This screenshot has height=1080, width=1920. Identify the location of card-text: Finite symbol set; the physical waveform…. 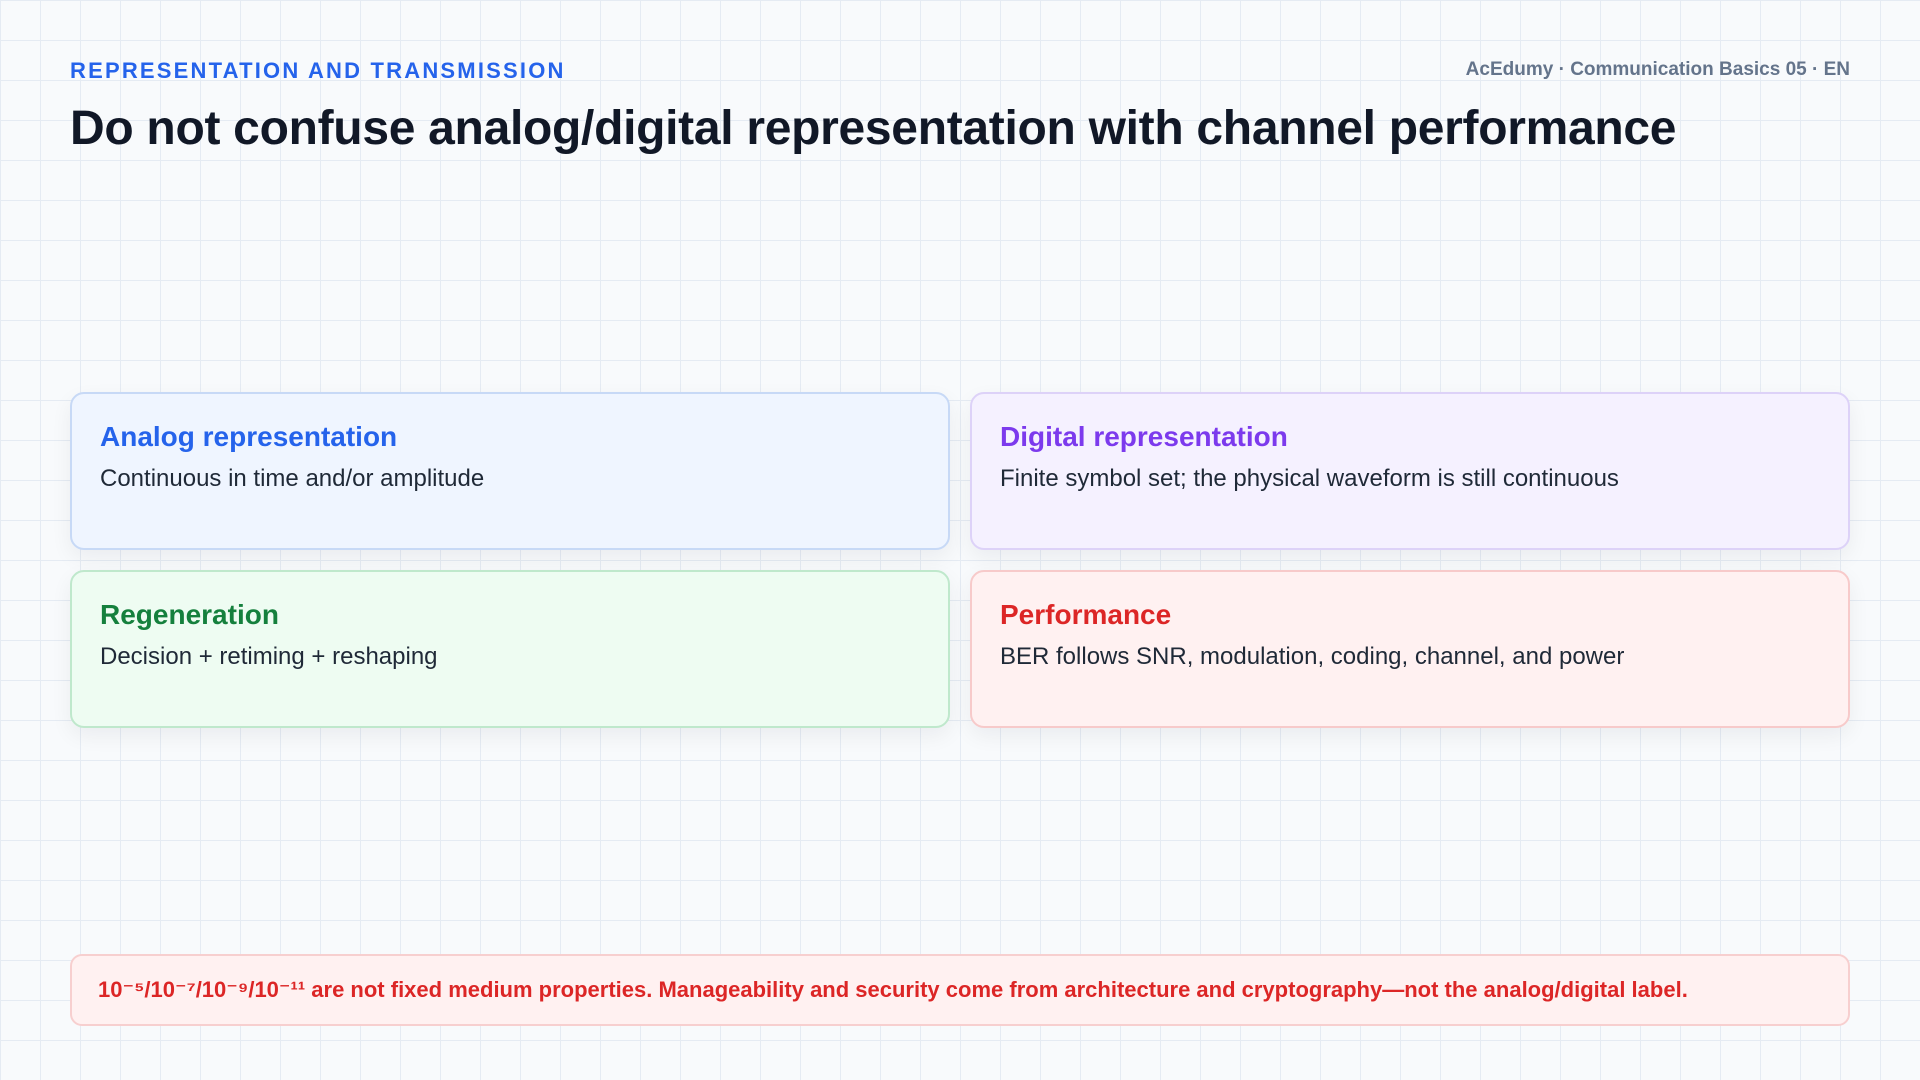
(1309, 478).